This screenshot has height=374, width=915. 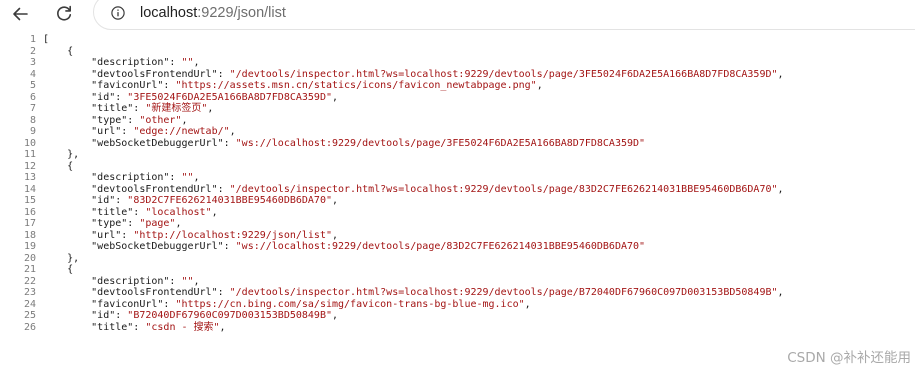 I want to click on url-text: localhost:9229/json/list, so click(x=213, y=13).